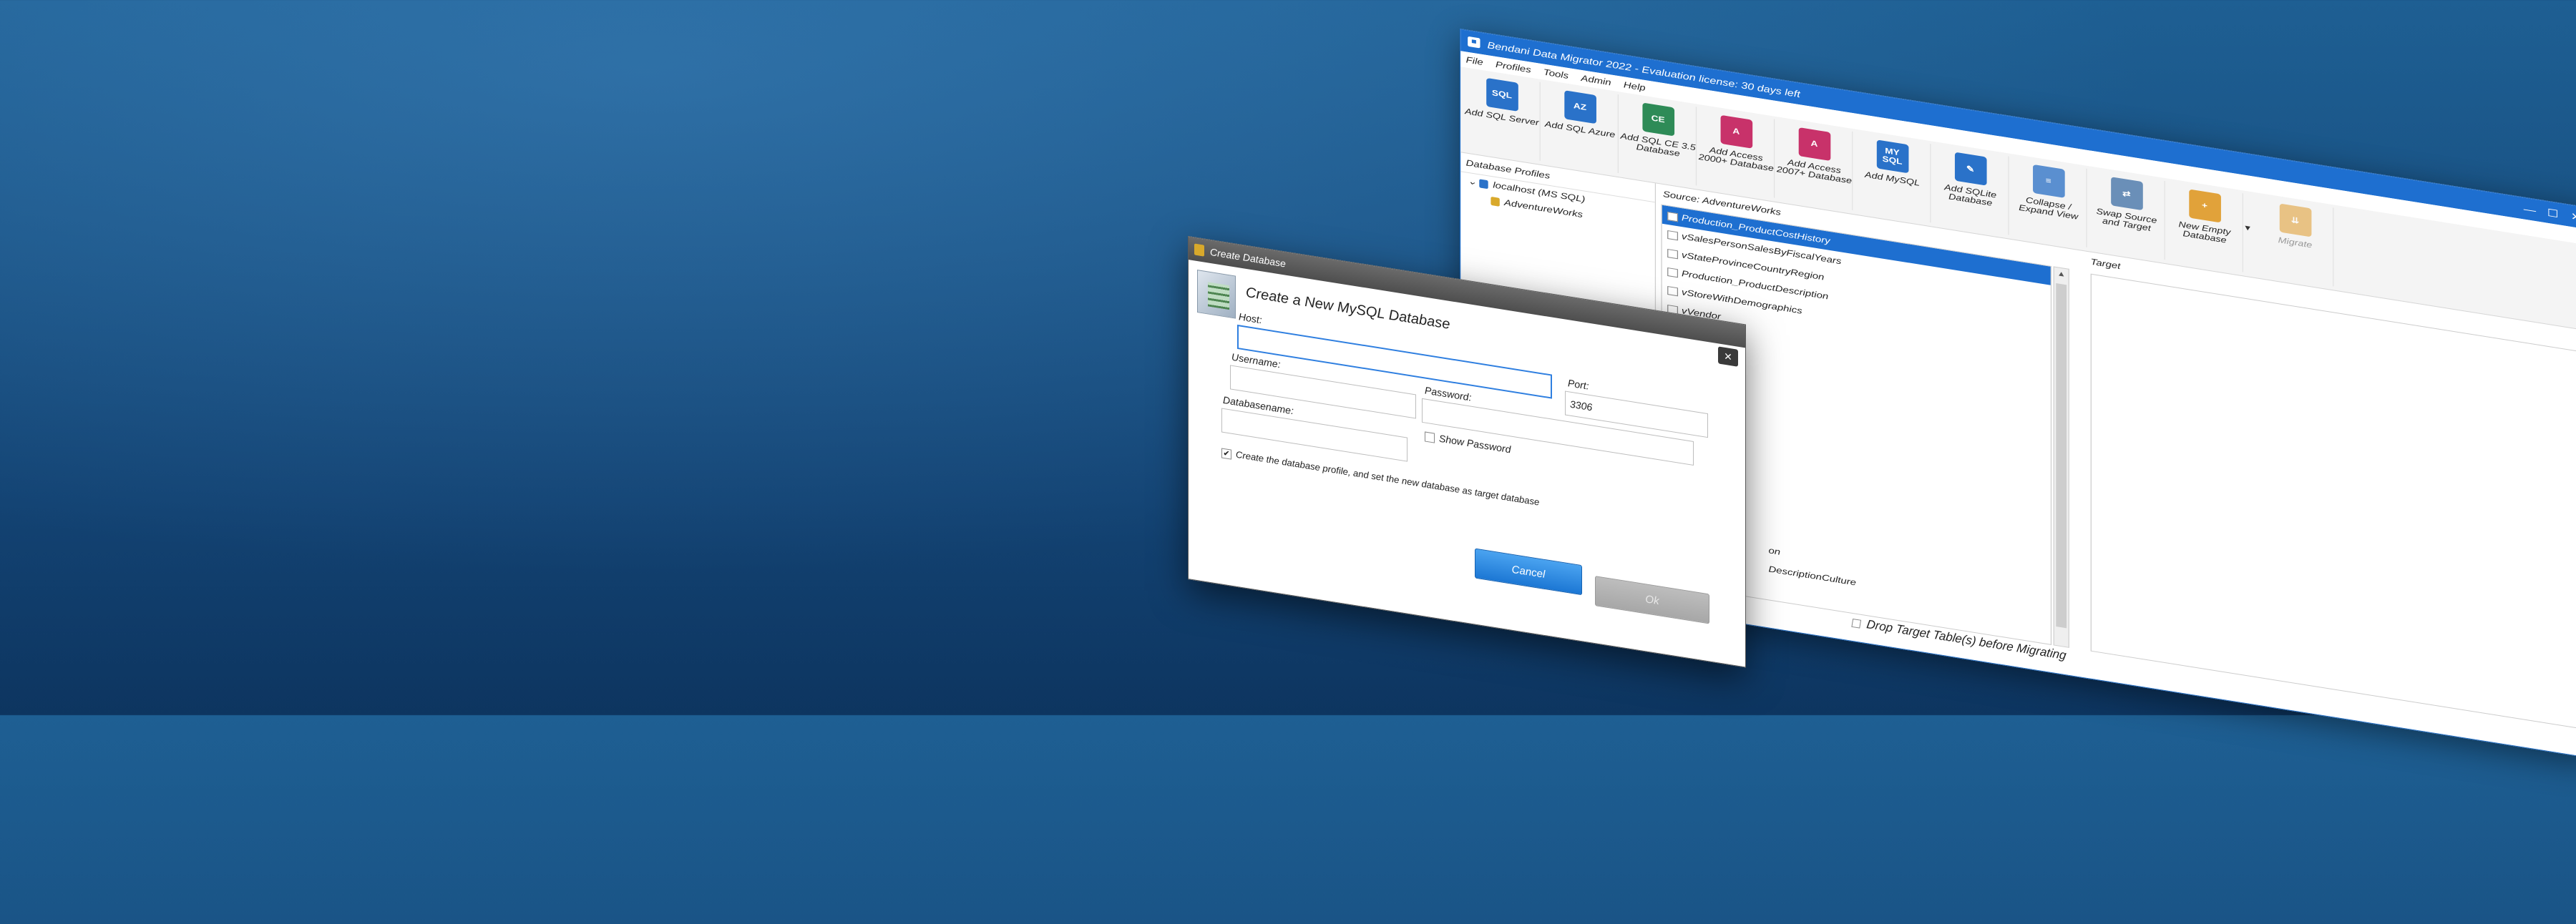  I want to click on scroll-thumb, so click(2061, 455).